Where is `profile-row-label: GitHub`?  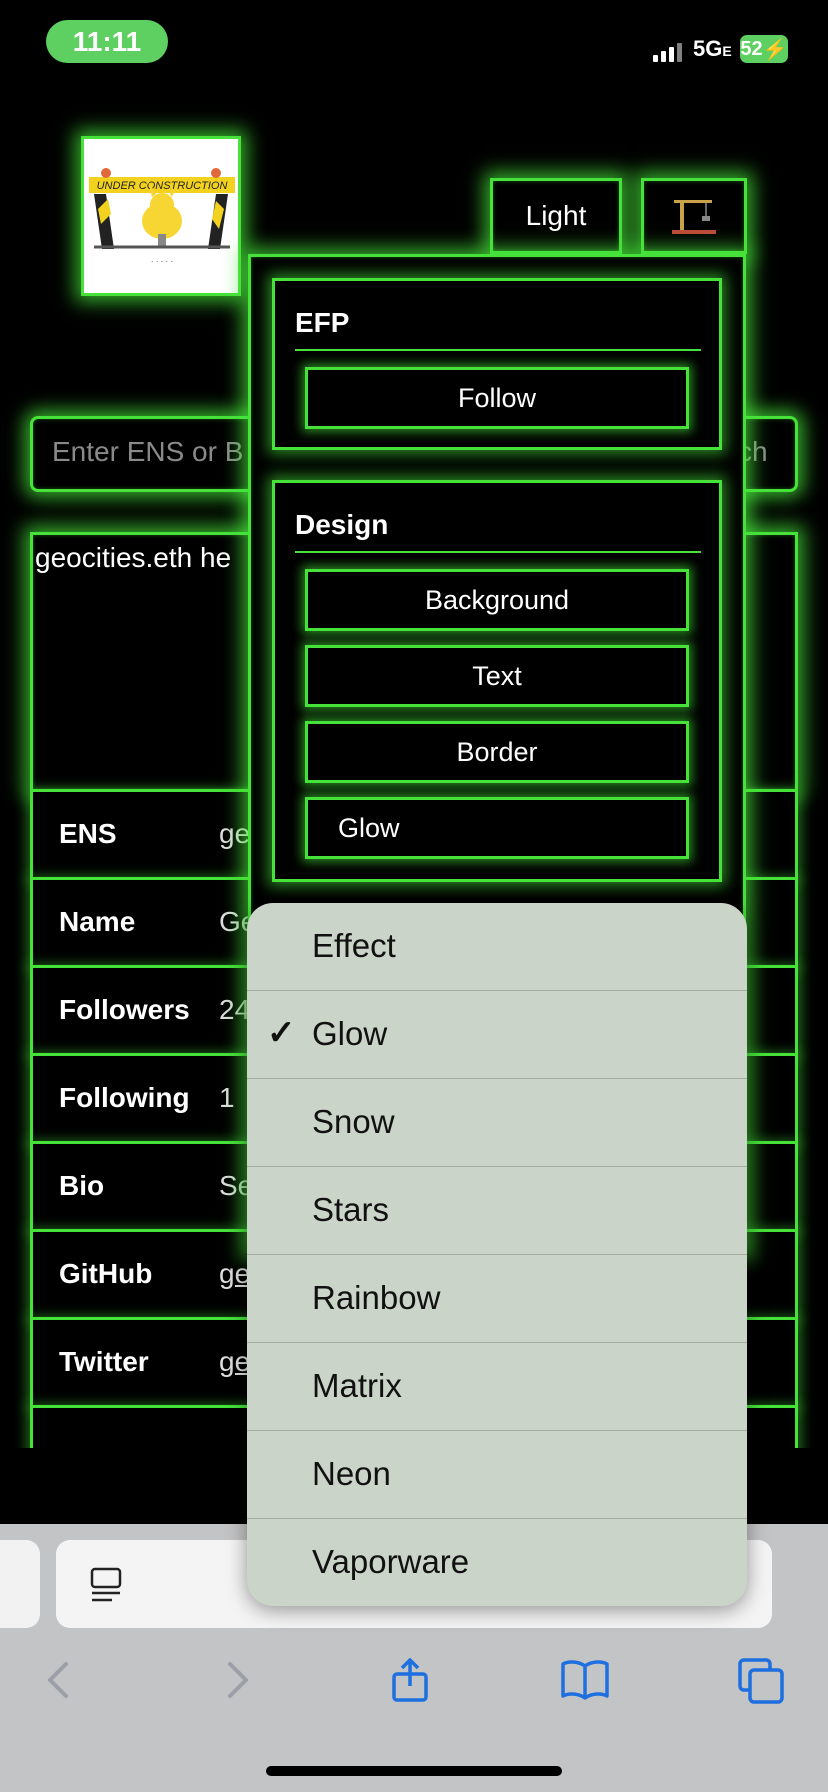
profile-row-label: GitHub is located at coordinates (106, 1273).